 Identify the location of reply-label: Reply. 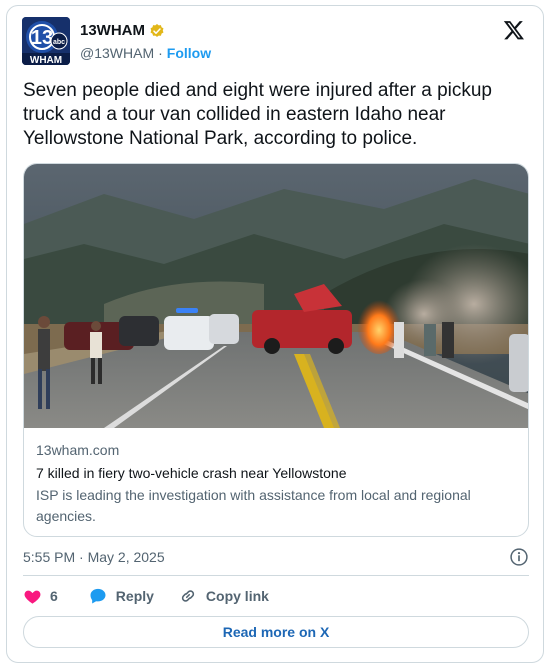
(134, 596).